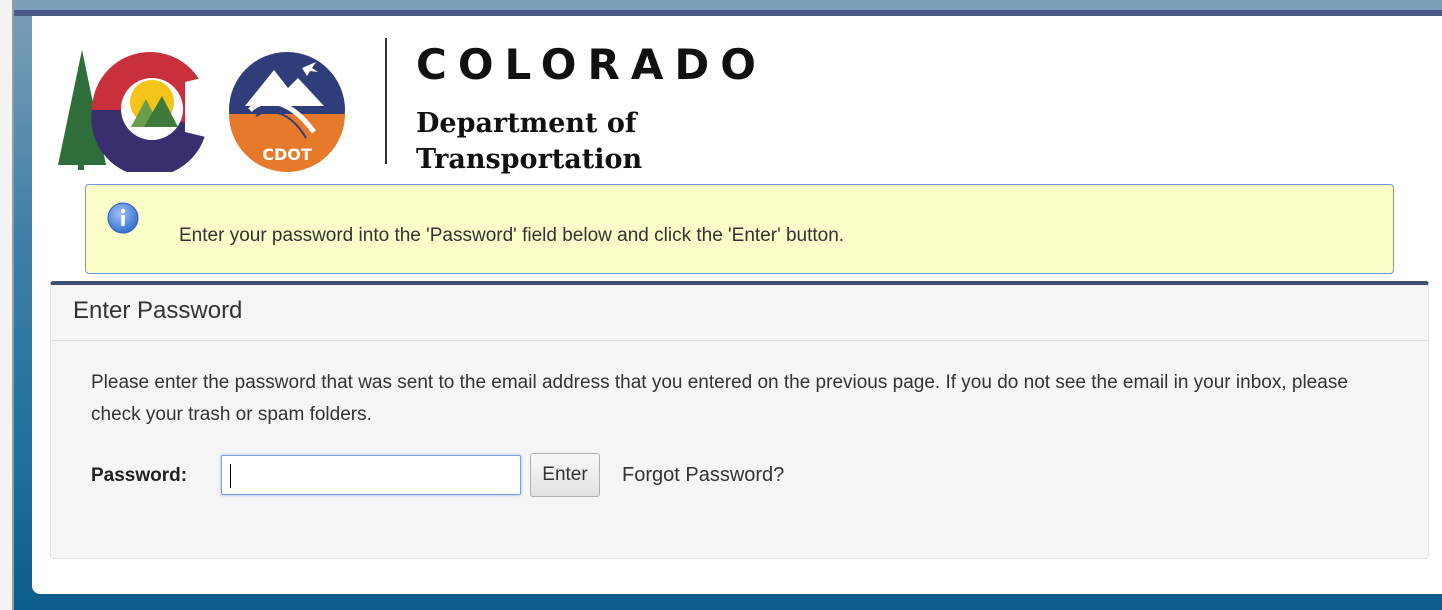 This screenshot has width=1442, height=610. What do you see at coordinates (134, 111) in the screenshot?
I see `colorado-state-logo` at bounding box center [134, 111].